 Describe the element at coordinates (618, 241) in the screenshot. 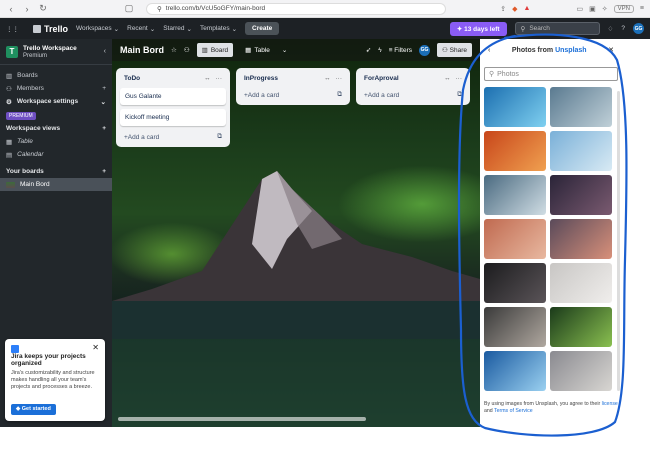

I see `photos-scrollbar` at that location.